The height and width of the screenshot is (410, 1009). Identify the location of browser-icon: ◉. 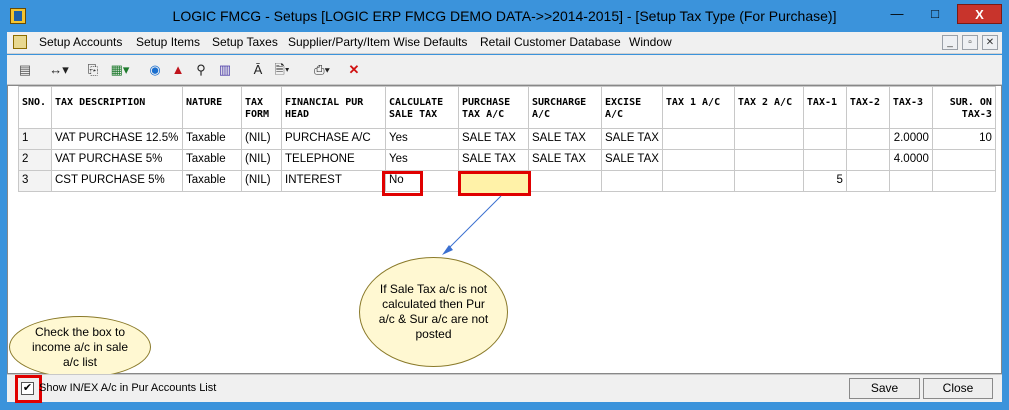
(155, 70).